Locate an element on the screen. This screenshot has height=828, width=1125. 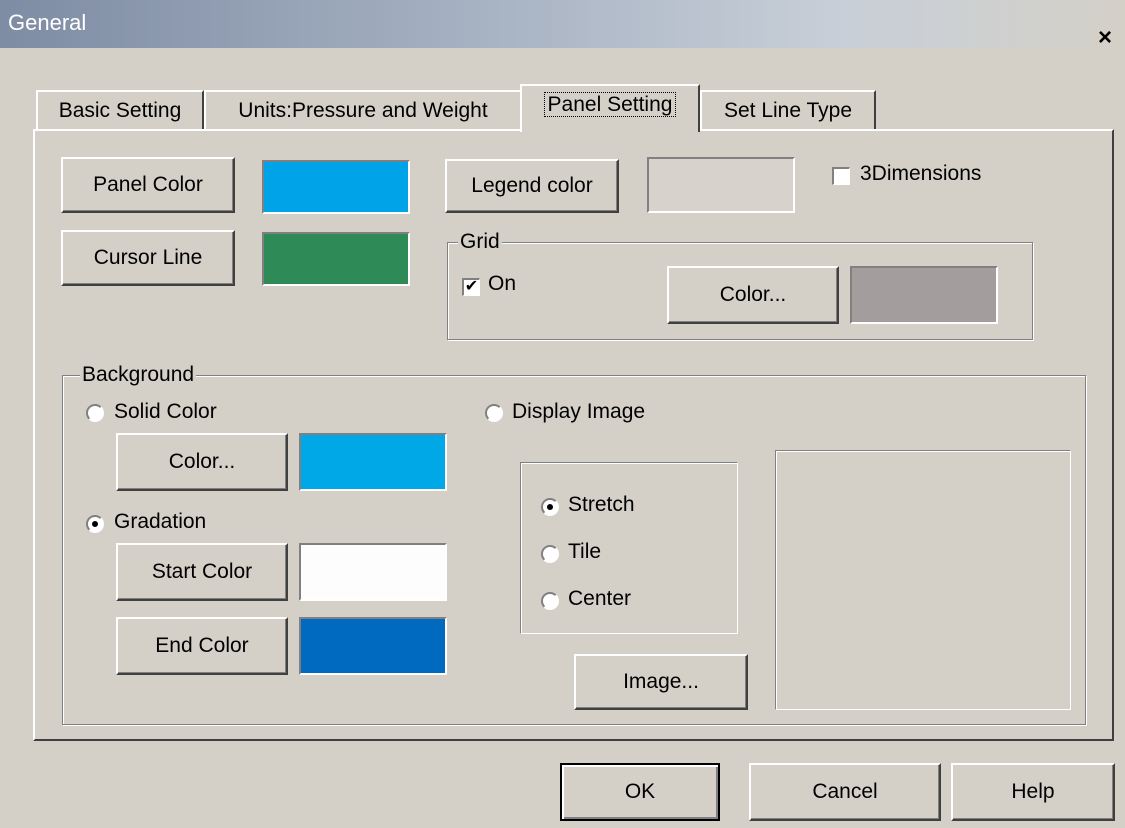
tab-label: Basic Setting is located at coordinates (120, 110).